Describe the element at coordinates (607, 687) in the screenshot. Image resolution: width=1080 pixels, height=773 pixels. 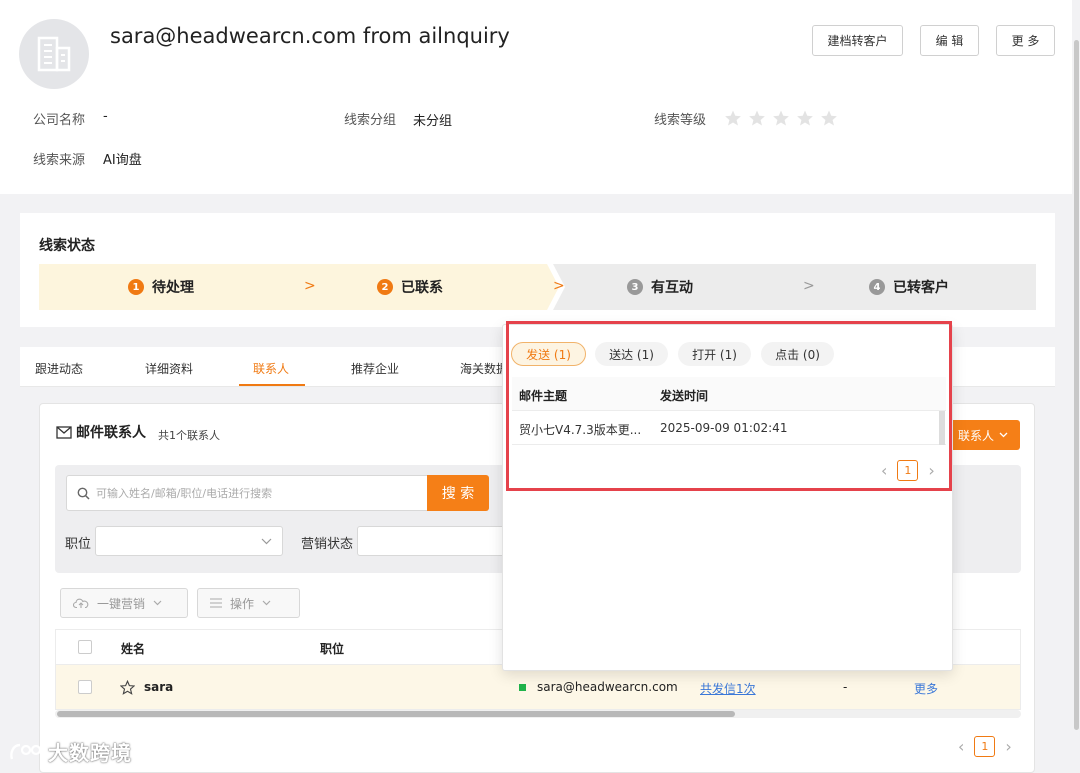
I see `contact-email: sara@headwearcn.com` at that location.